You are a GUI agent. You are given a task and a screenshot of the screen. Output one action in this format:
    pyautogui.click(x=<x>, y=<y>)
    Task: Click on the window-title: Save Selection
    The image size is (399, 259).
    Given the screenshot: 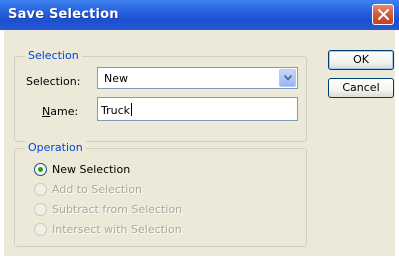 What is the action you would take?
    pyautogui.click(x=63, y=14)
    